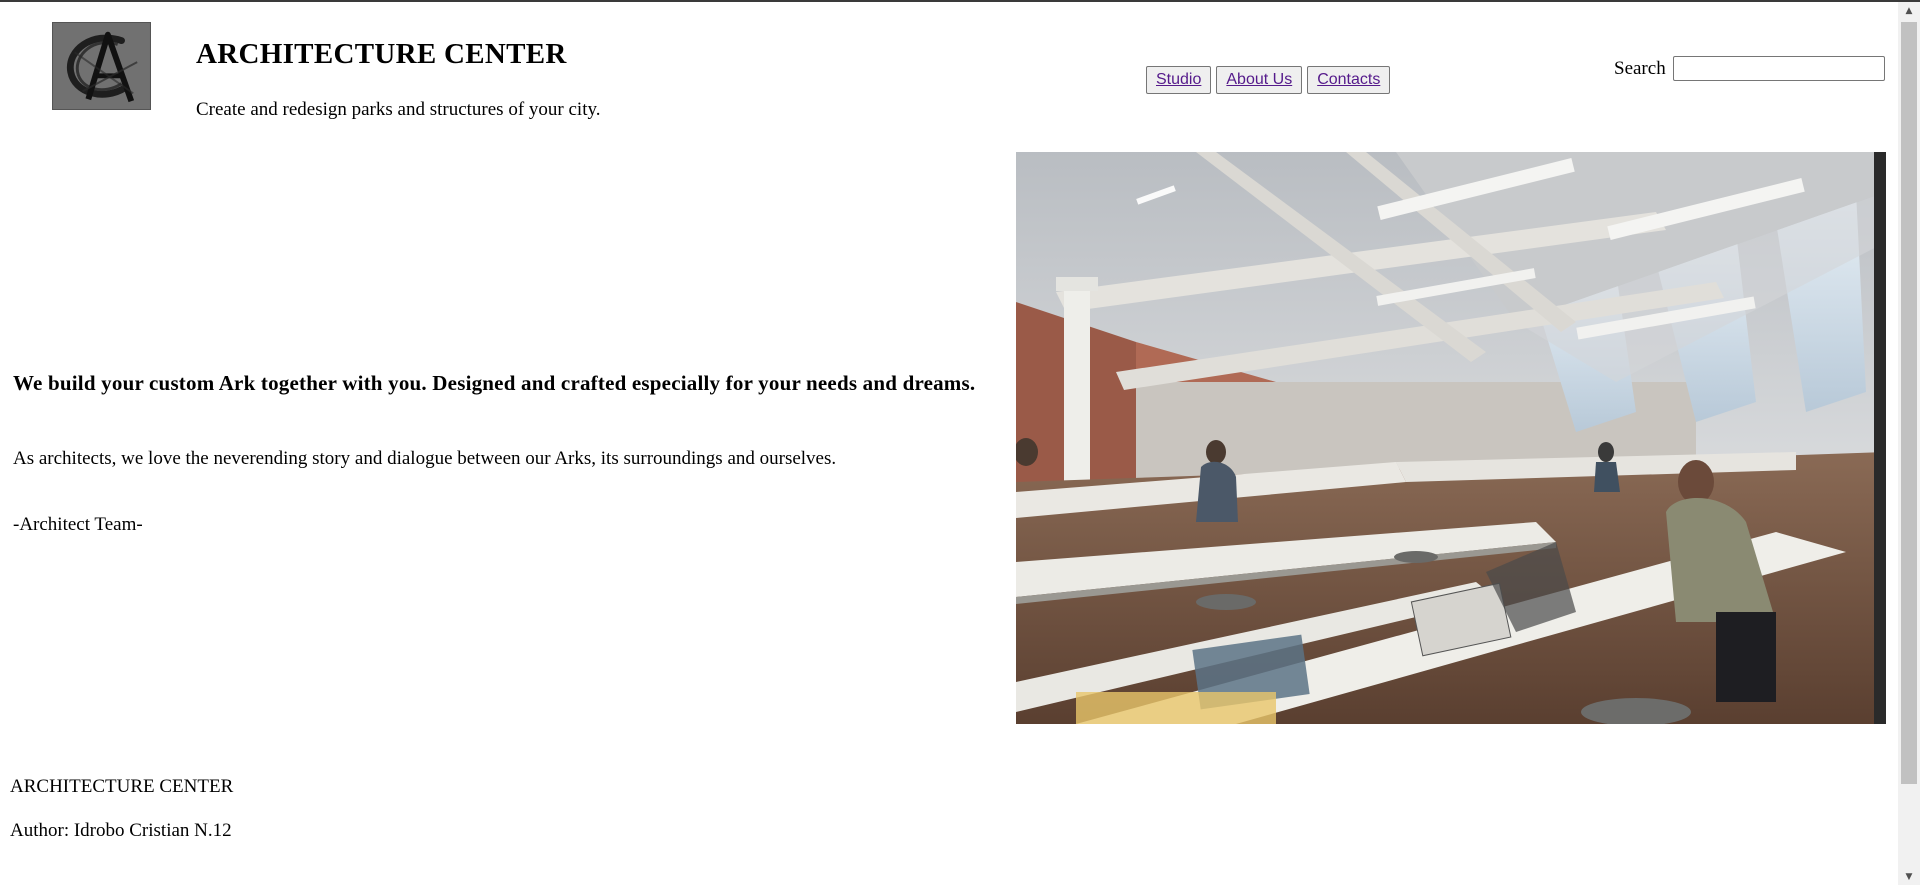 The width and height of the screenshot is (1920, 885). What do you see at coordinates (960, 1) in the screenshot?
I see `window-top-border` at bounding box center [960, 1].